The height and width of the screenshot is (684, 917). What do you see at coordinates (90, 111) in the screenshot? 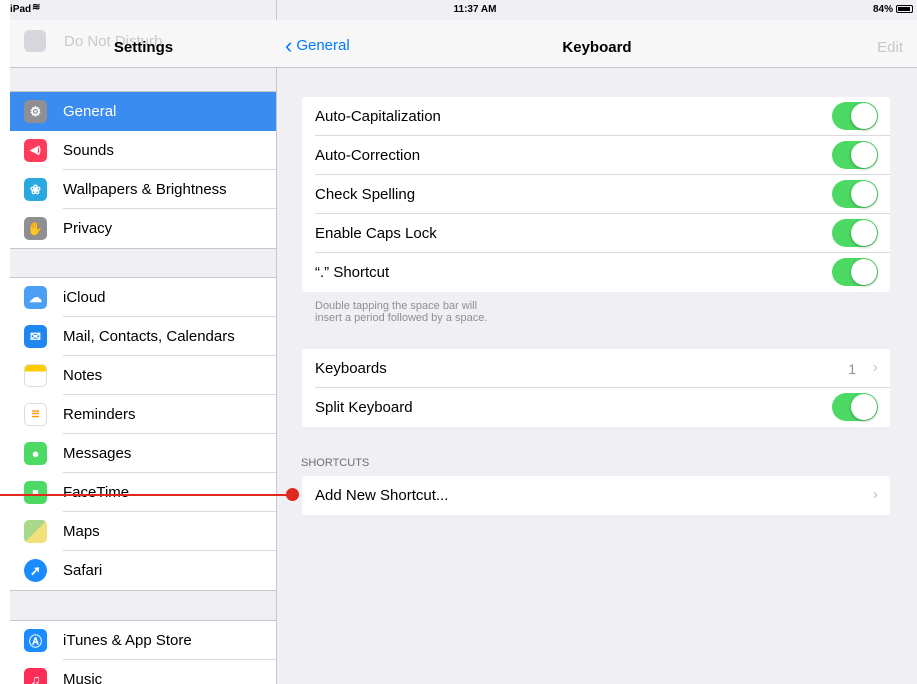
I see `sidebar-item-label: General` at bounding box center [90, 111].